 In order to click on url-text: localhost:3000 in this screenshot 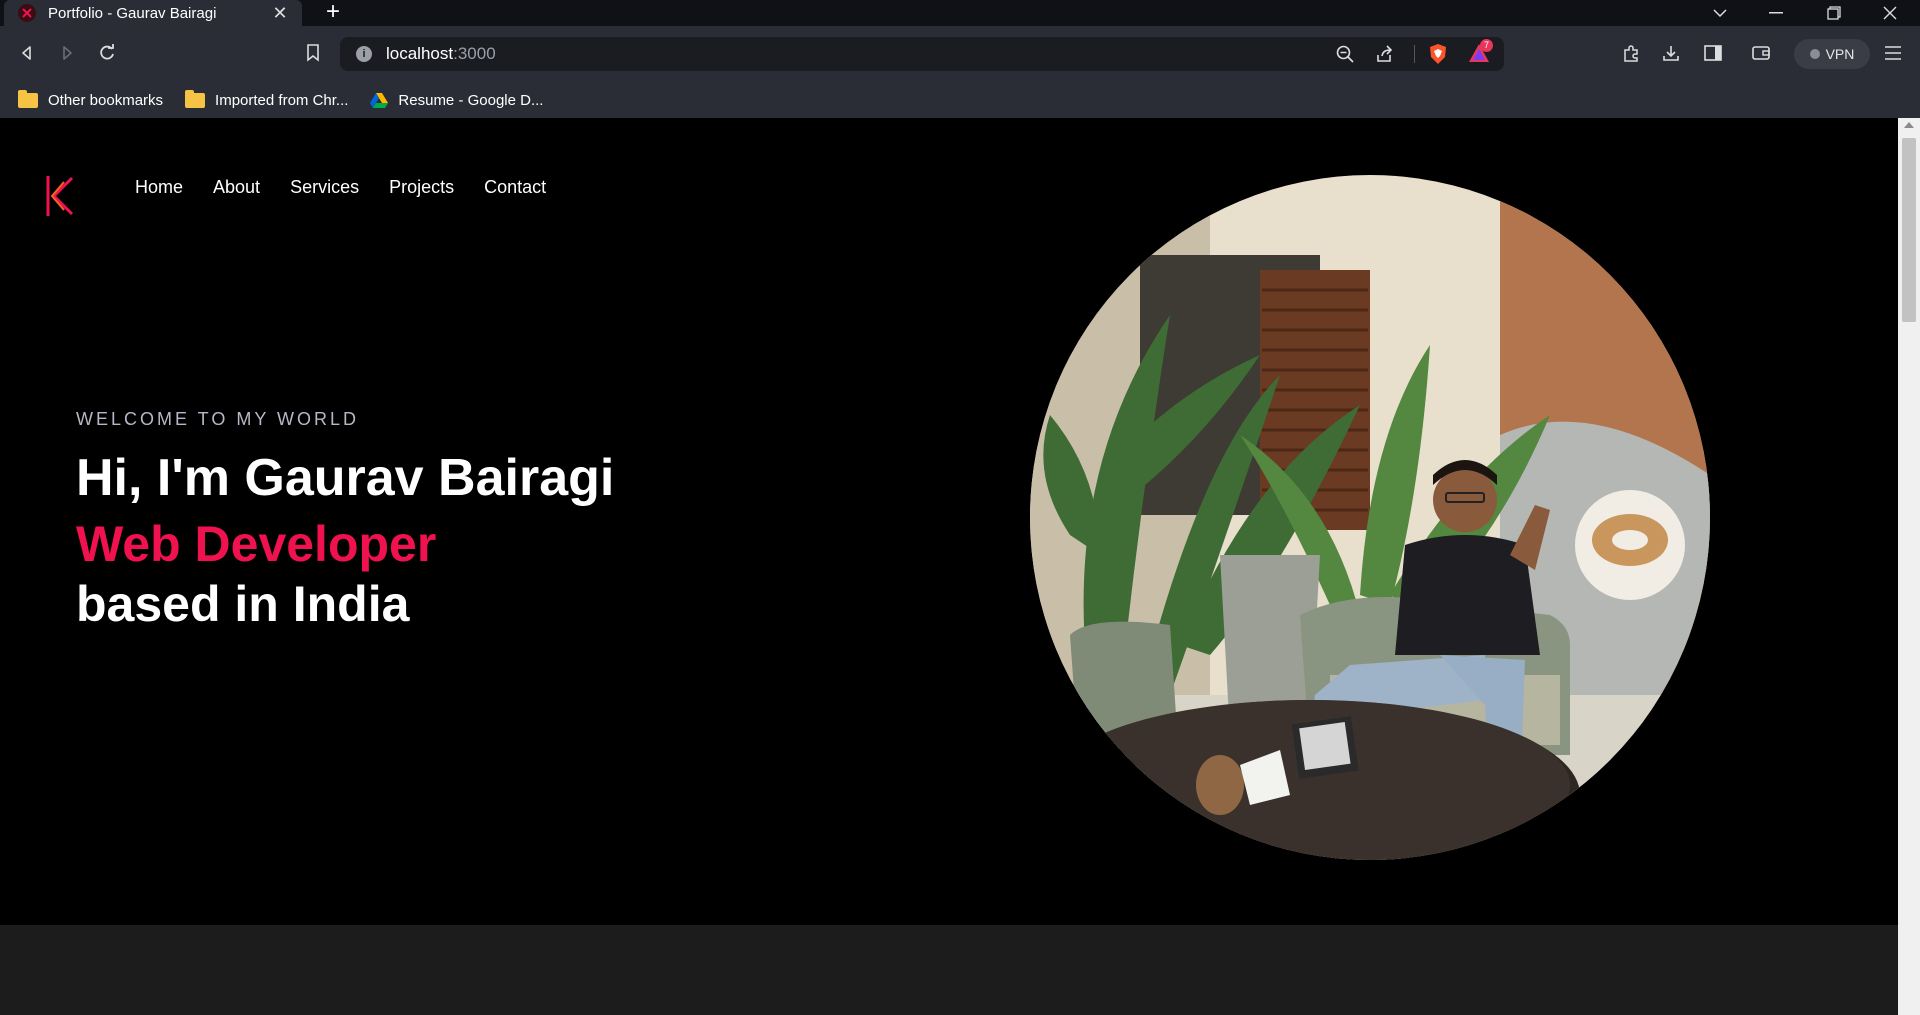, I will do `click(441, 54)`.